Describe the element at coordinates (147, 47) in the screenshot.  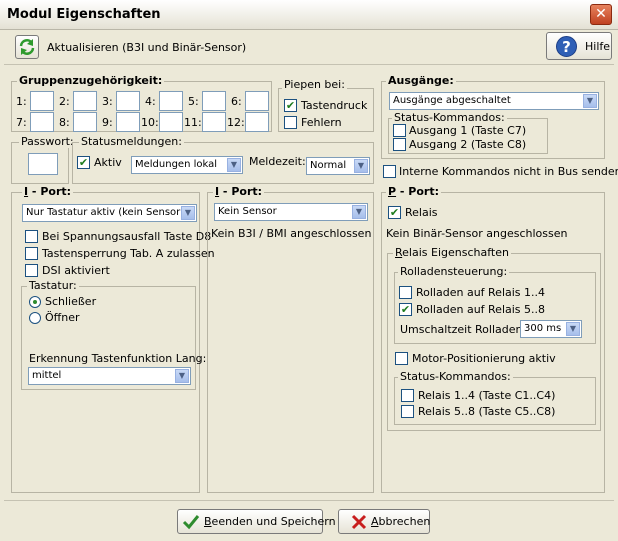
I see `refresh-label: Aktualisieren (B3I und Binär-Sensor)` at that location.